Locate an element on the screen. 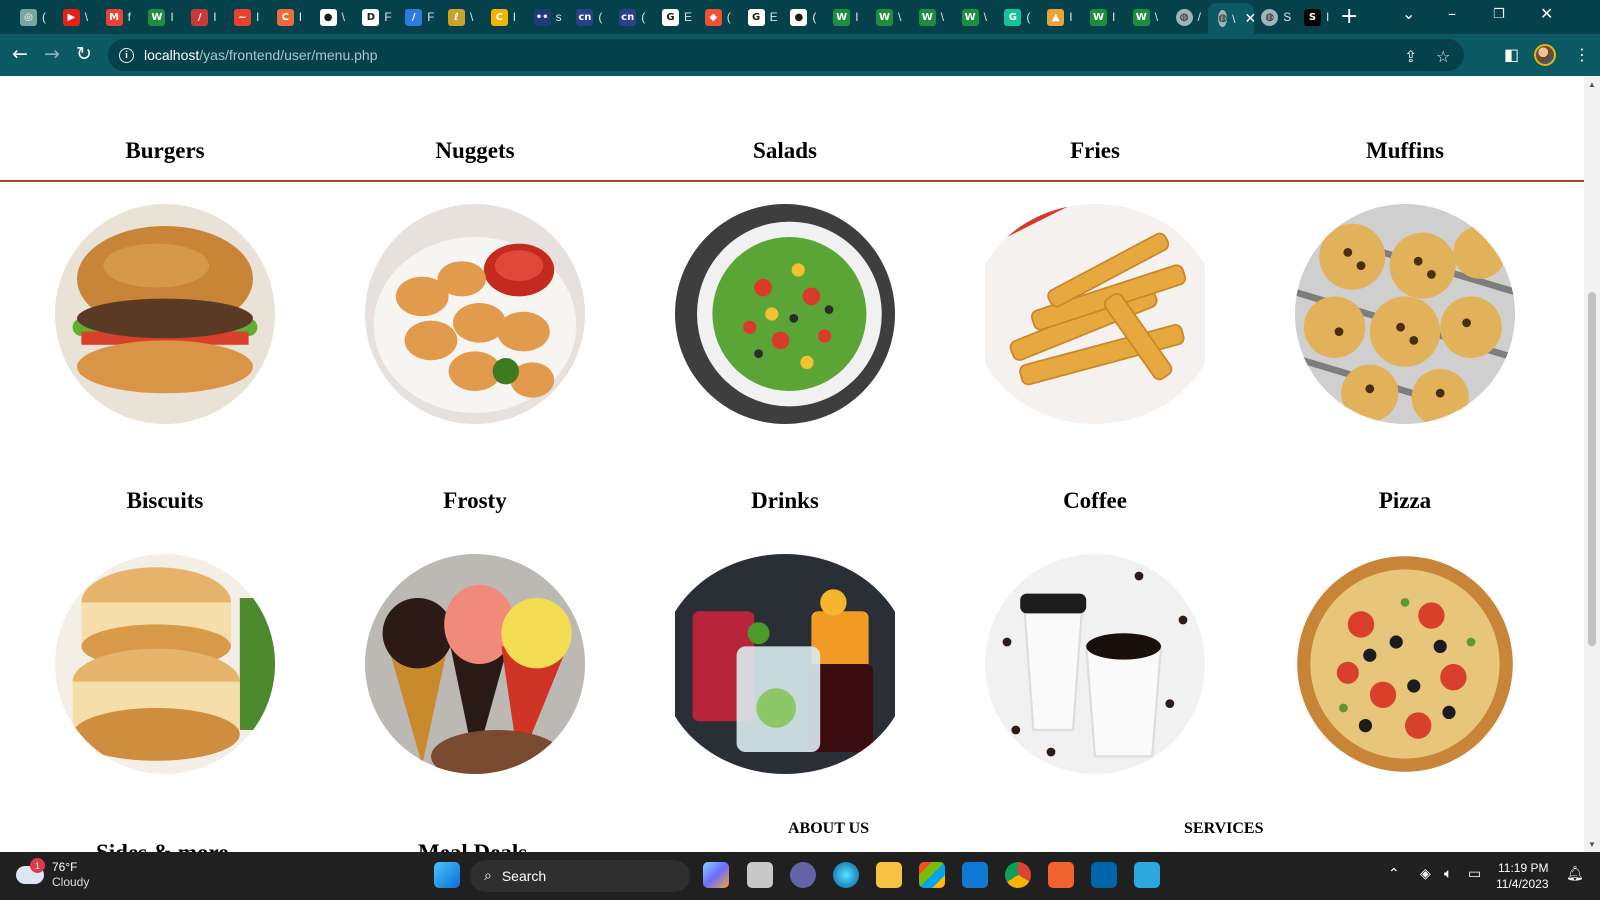  scroll-thumb is located at coordinates (1592, 469).